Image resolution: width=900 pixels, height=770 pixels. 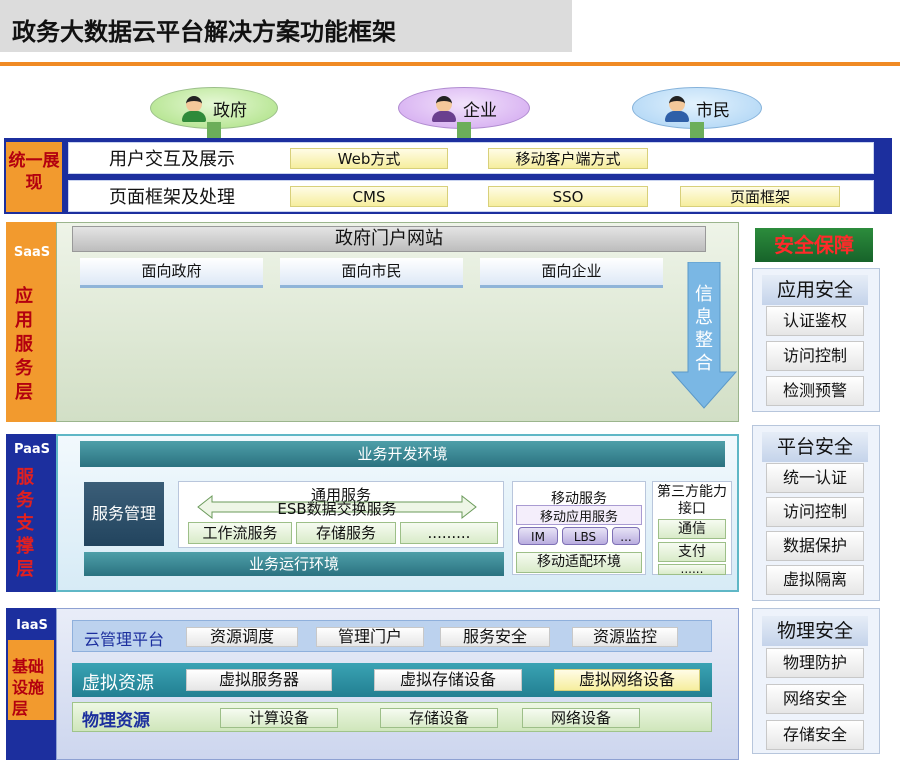 I want to click on compute-device: 计算设备, so click(x=279, y=718).